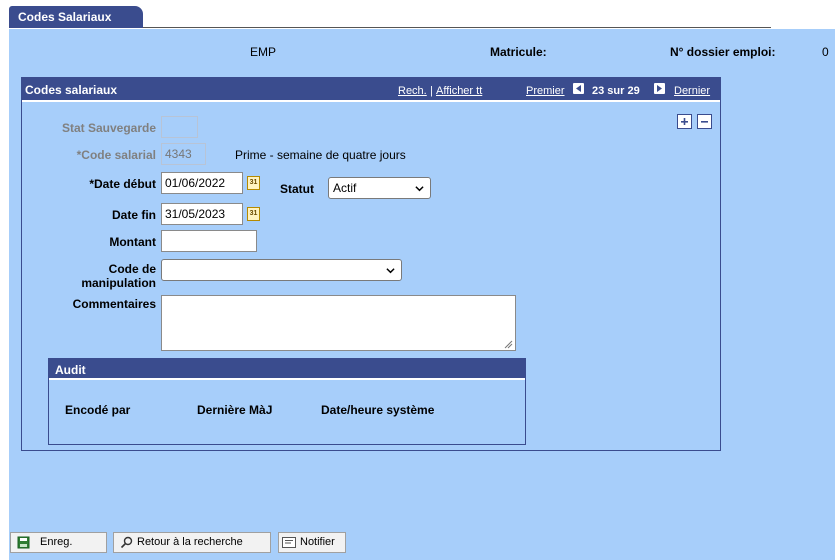 Image resolution: width=835 pixels, height=560 pixels. I want to click on save-icon, so click(23, 544).